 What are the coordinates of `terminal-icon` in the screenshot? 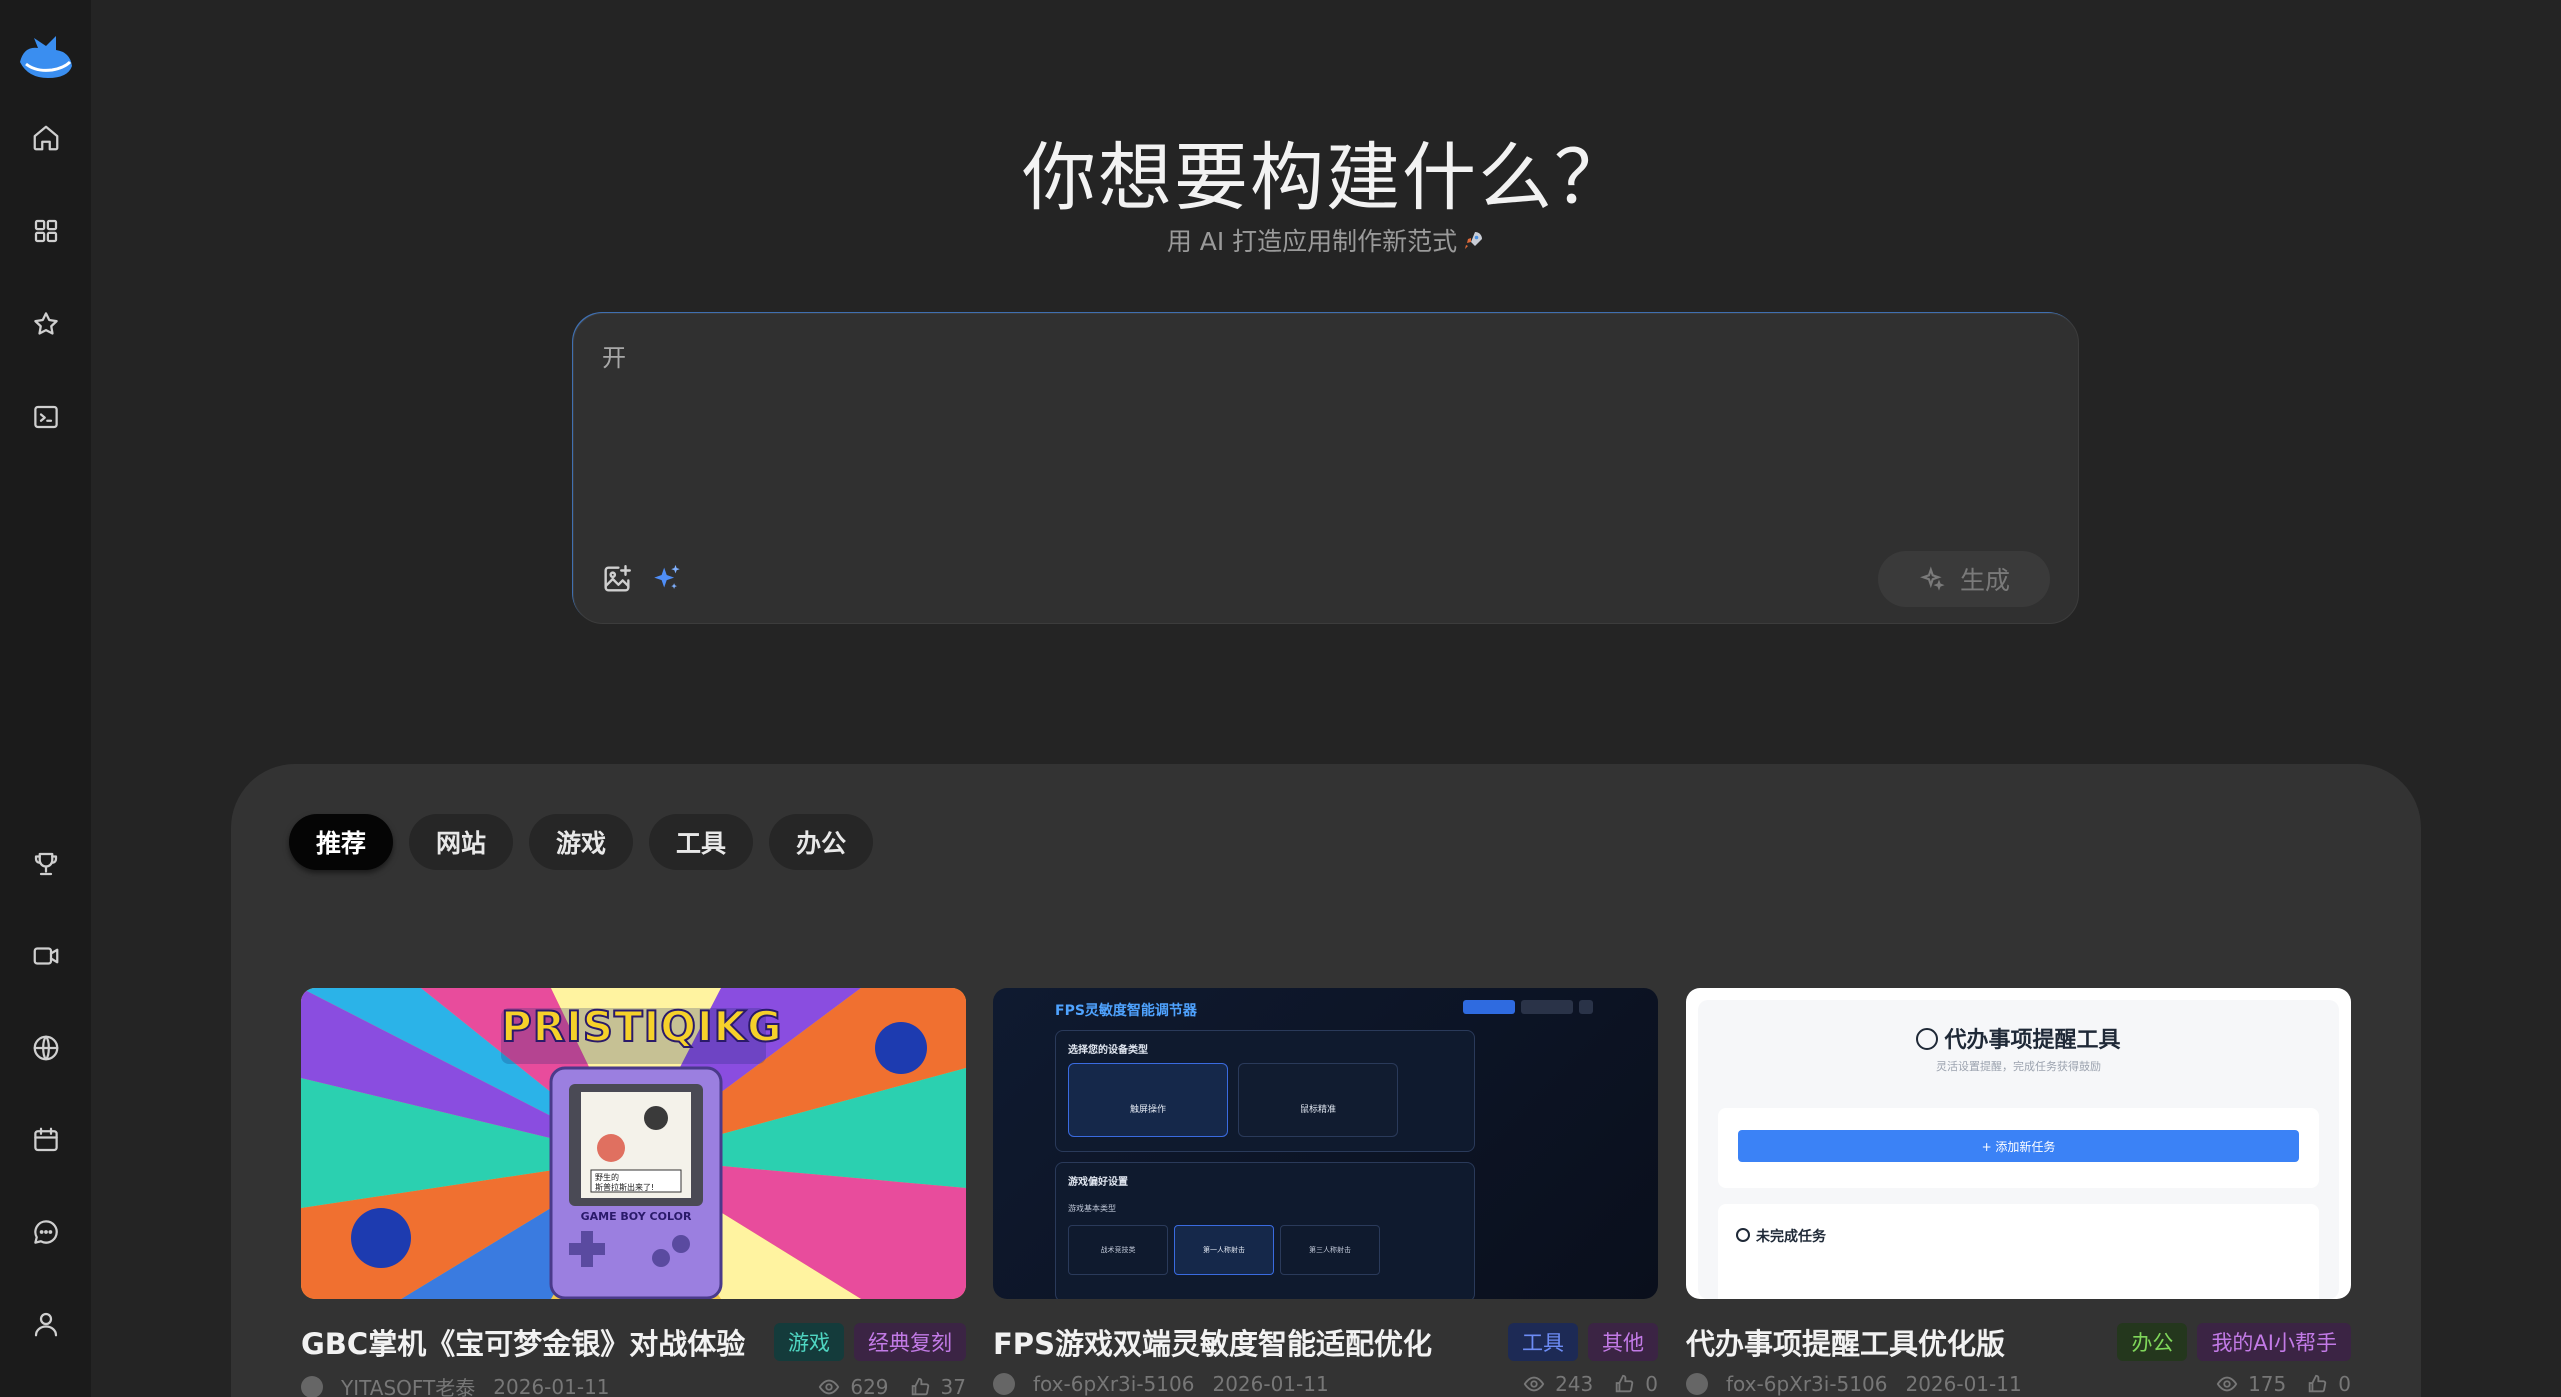 It's located at (46, 417).